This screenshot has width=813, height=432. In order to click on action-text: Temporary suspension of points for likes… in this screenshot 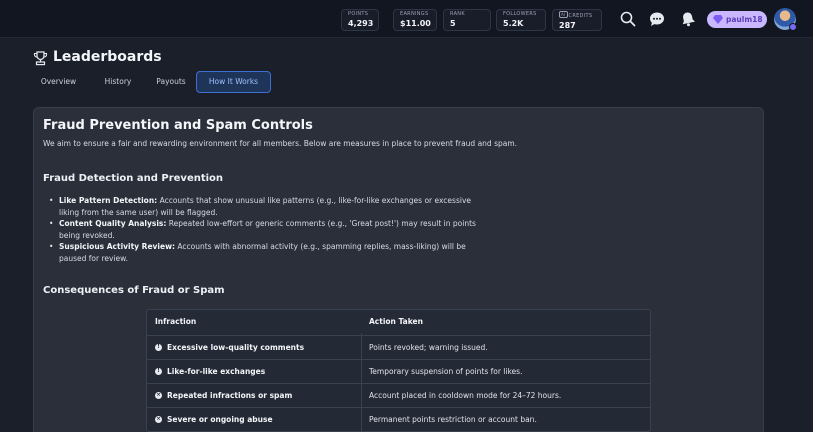, I will do `click(446, 371)`.